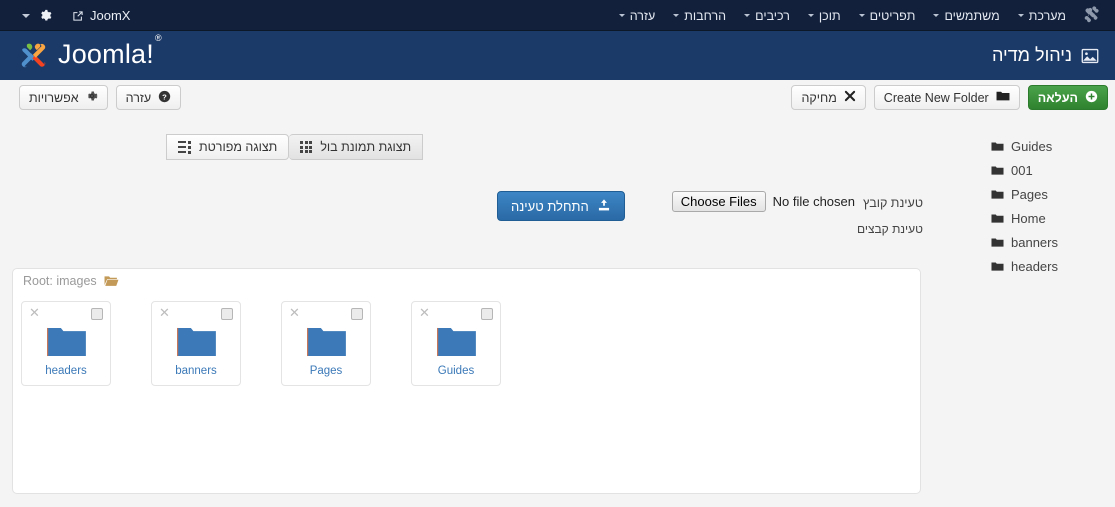 This screenshot has height=507, width=1115. I want to click on menu-label: מערכת, so click(1047, 15).